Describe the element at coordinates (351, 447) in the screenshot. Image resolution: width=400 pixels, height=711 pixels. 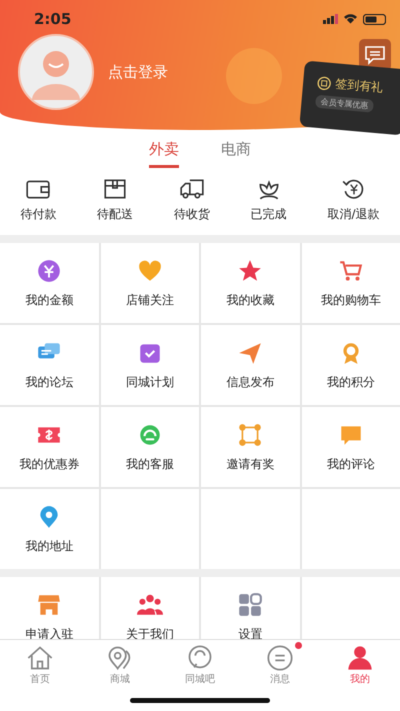
I see `menu-tile: 我的评论` at that location.